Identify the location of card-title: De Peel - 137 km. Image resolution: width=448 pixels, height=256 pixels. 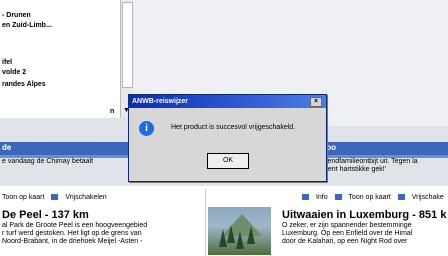
(45, 215).